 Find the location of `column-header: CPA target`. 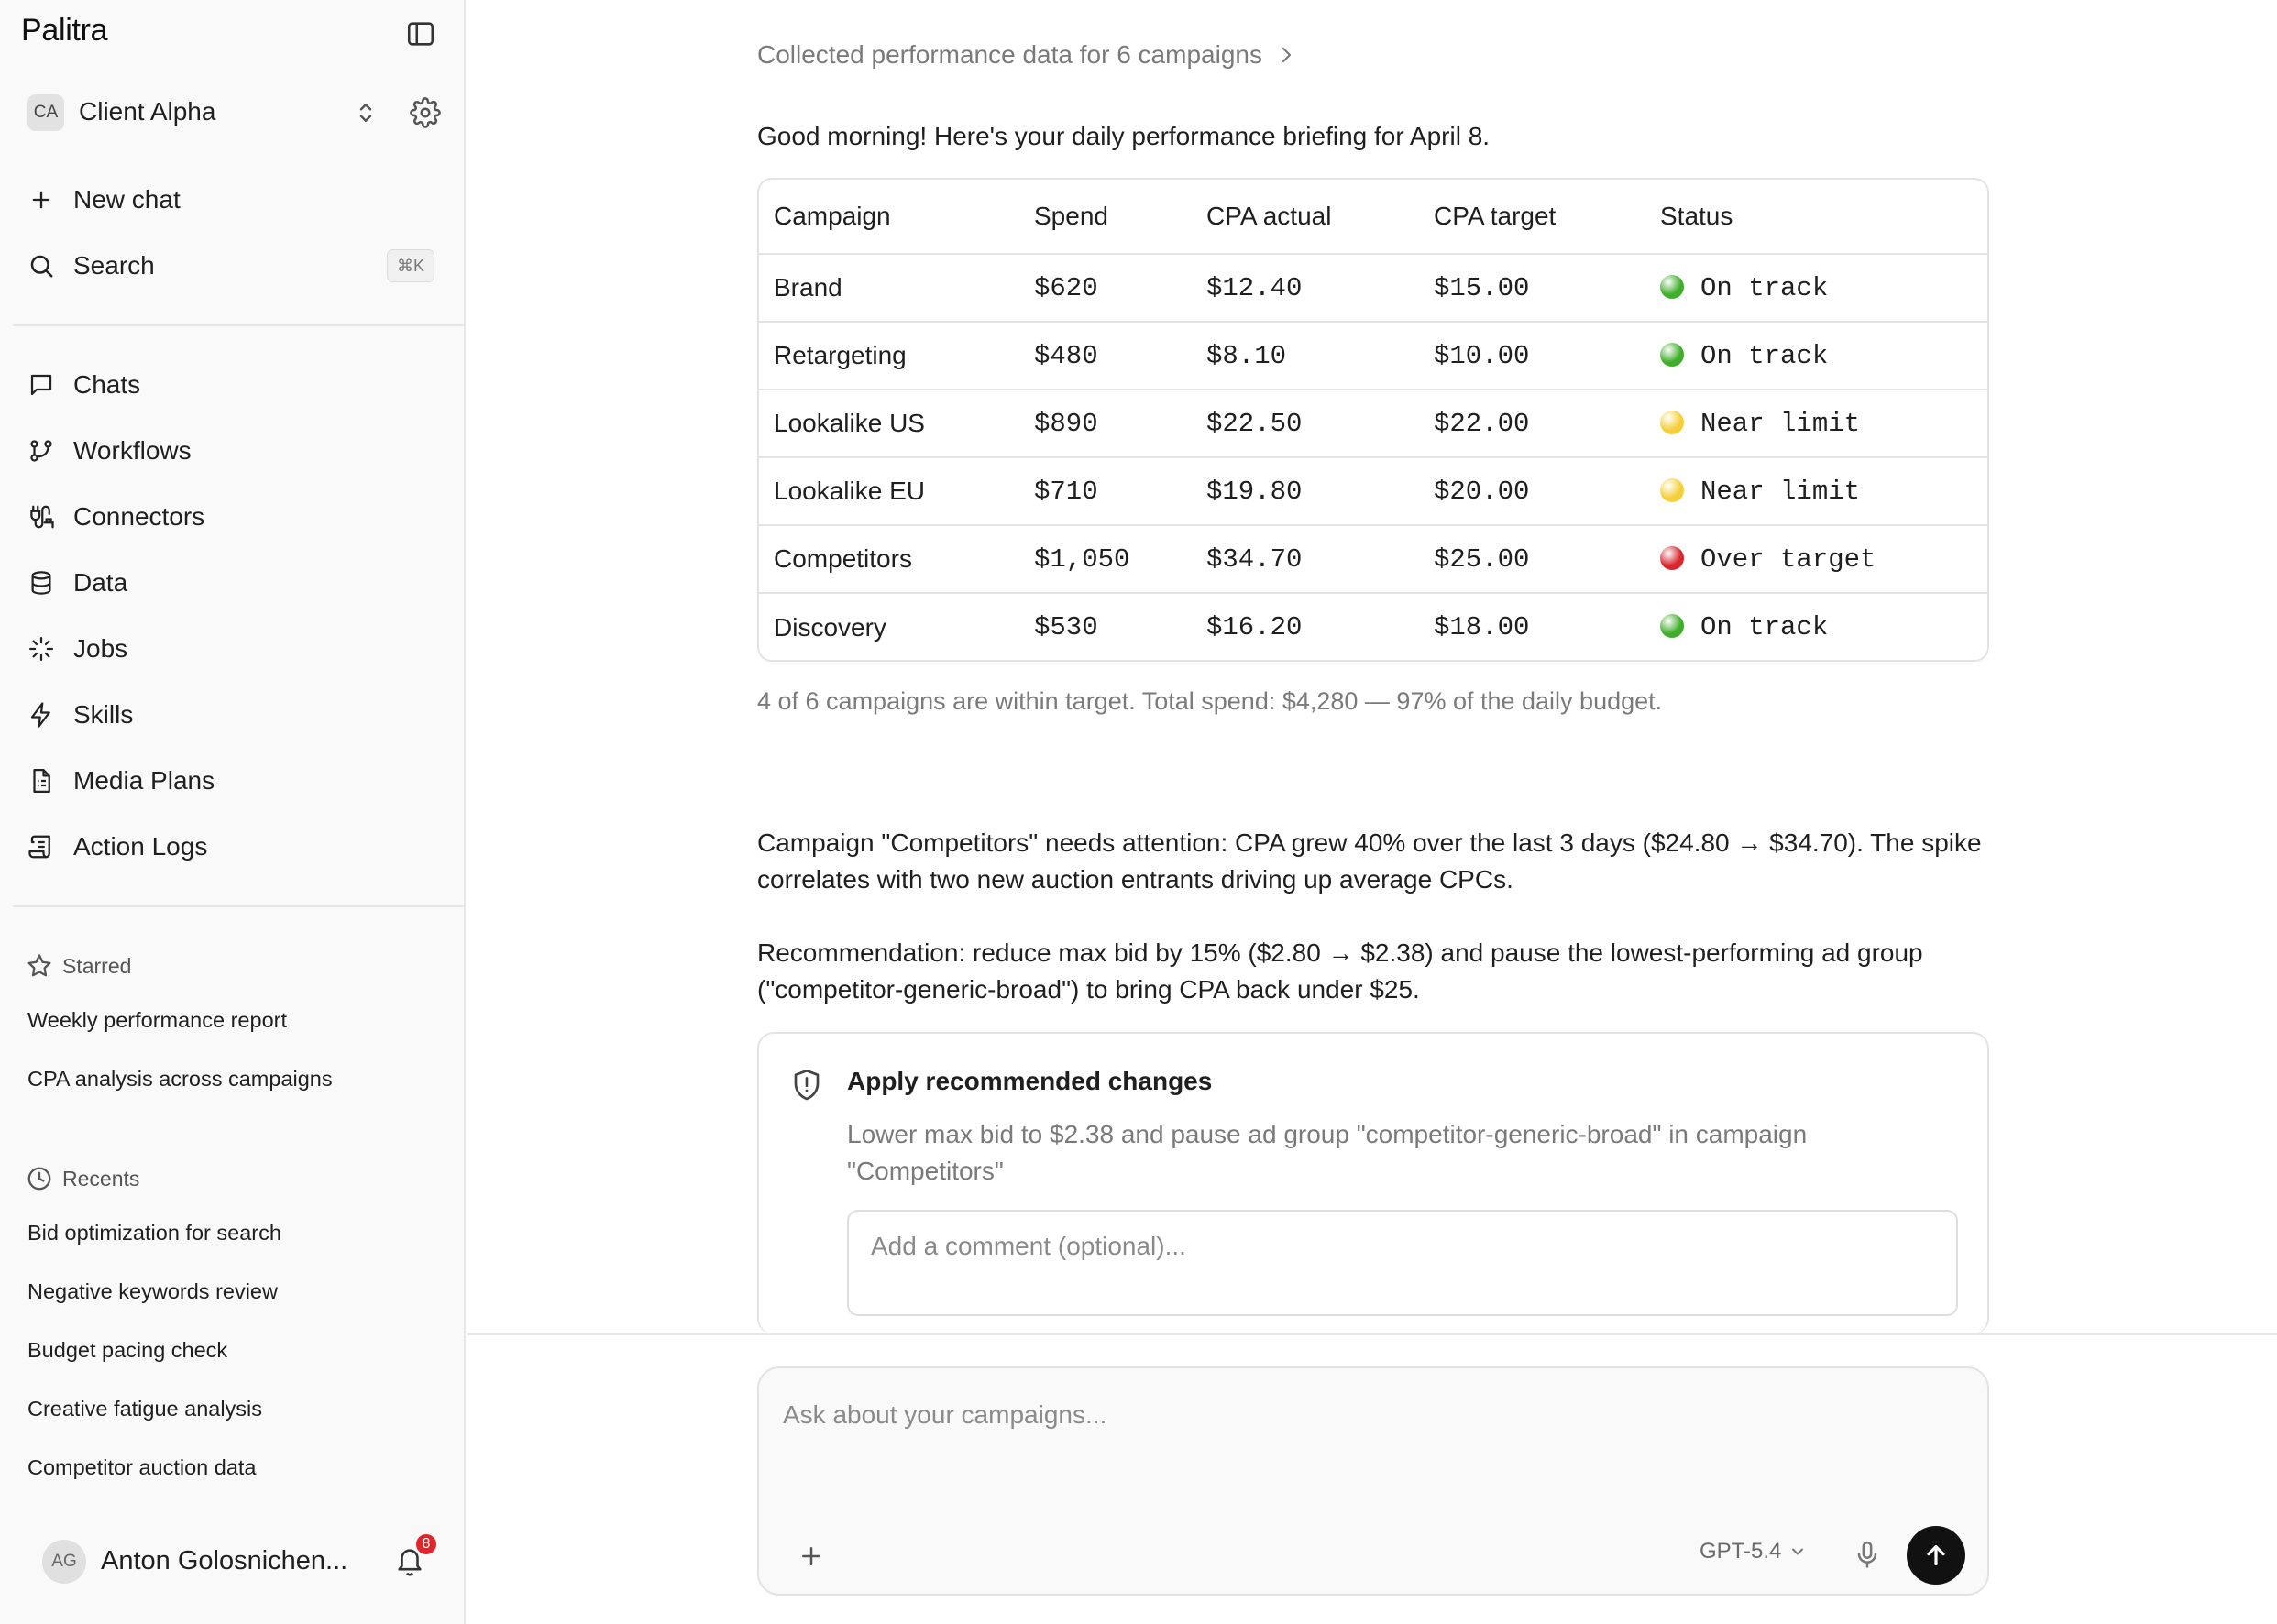

column-header: CPA target is located at coordinates (1532, 217).